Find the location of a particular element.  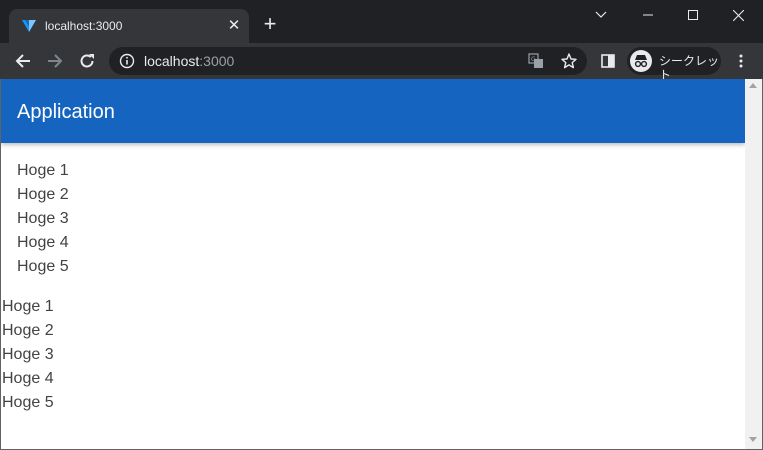

browser-menu-button is located at coordinates (741, 61).